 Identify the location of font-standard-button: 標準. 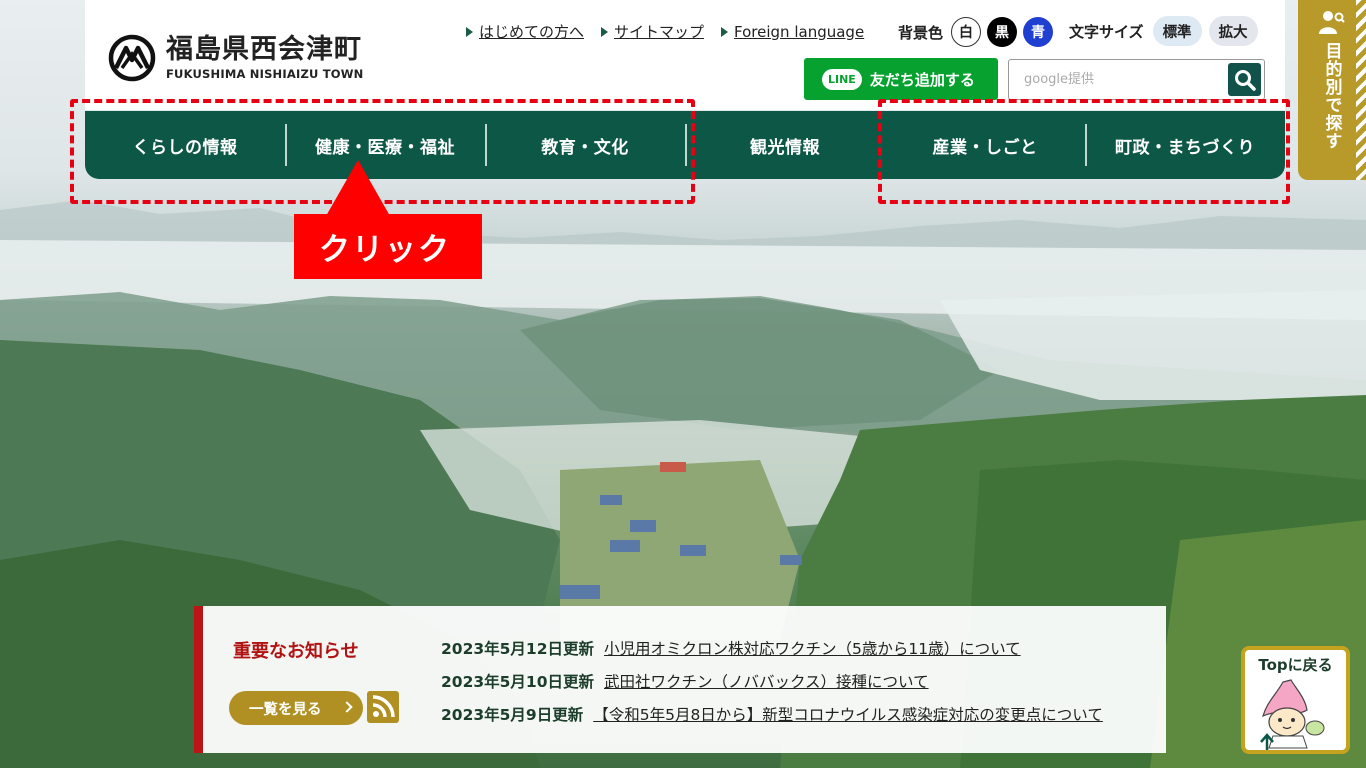
(1177, 31).